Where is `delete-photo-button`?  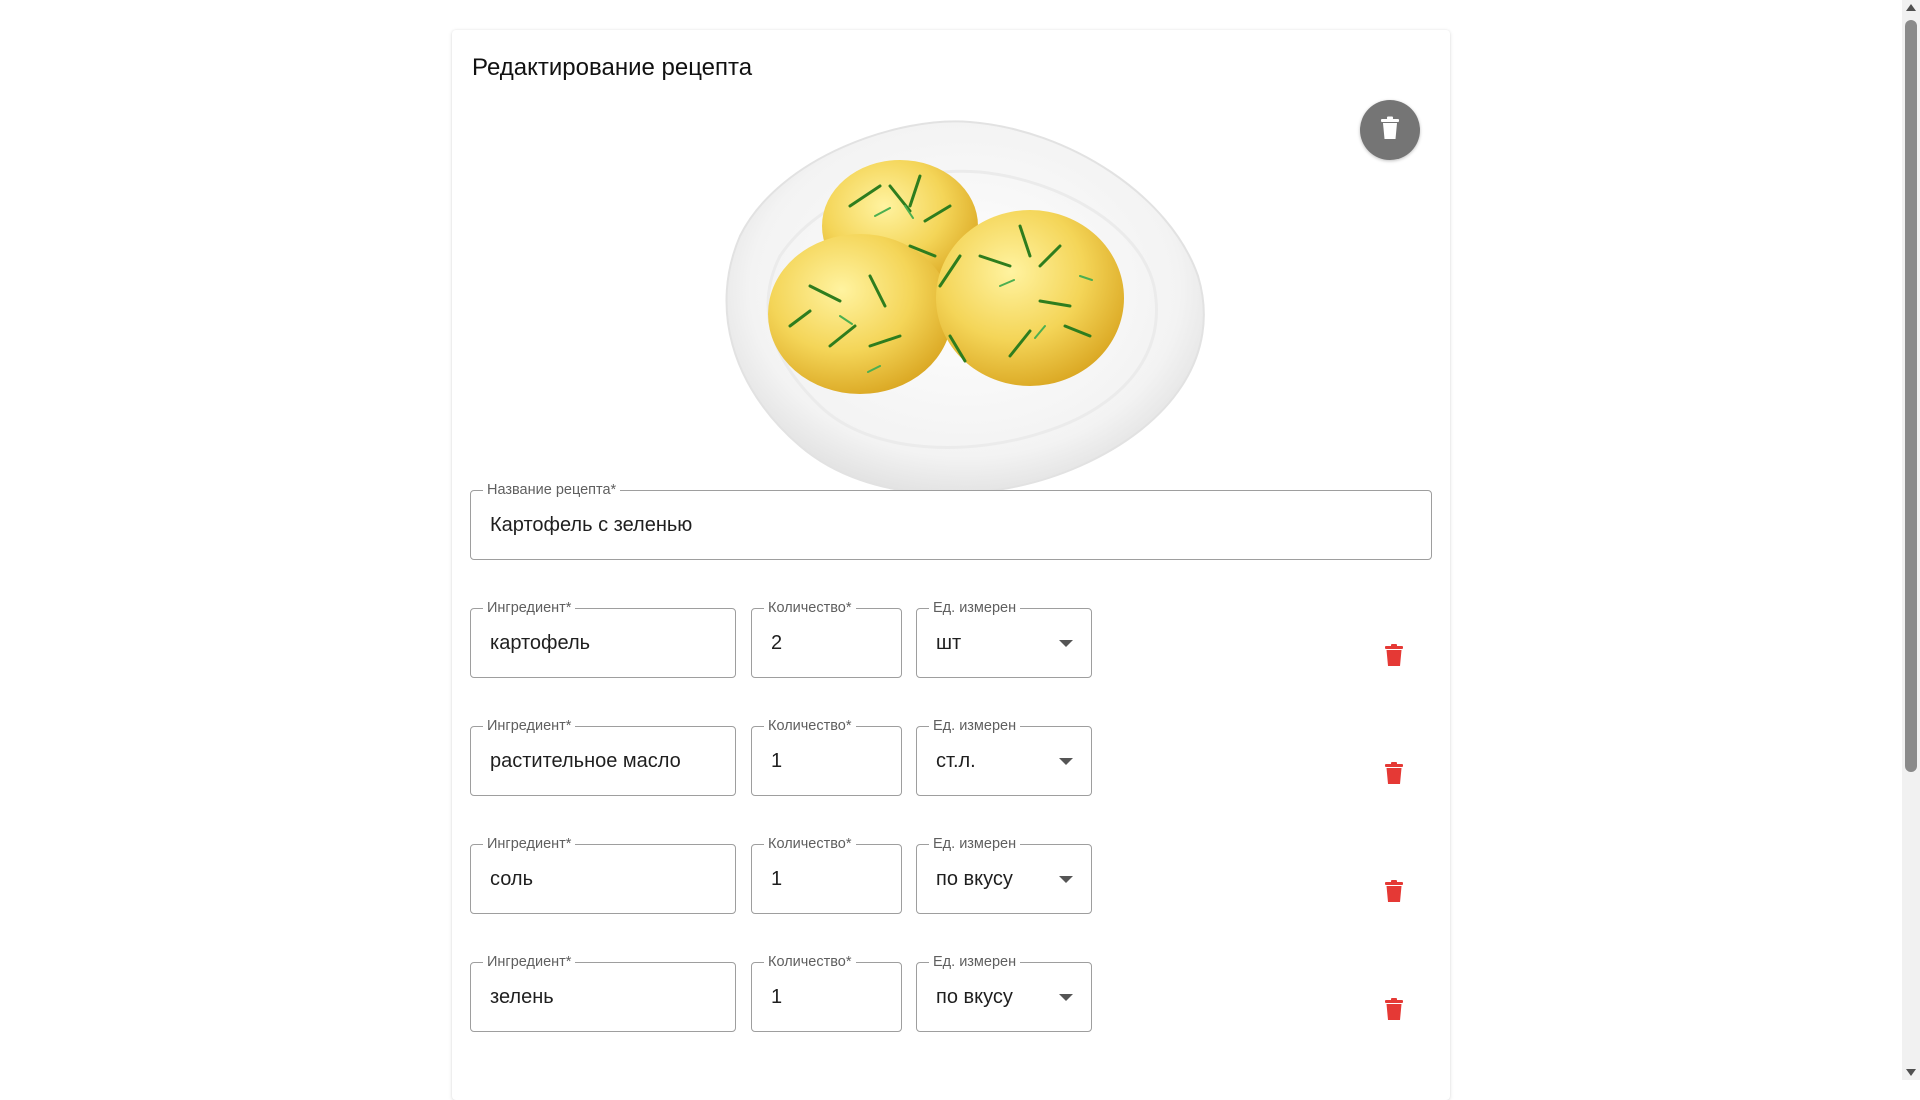
delete-photo-button is located at coordinates (1390, 130).